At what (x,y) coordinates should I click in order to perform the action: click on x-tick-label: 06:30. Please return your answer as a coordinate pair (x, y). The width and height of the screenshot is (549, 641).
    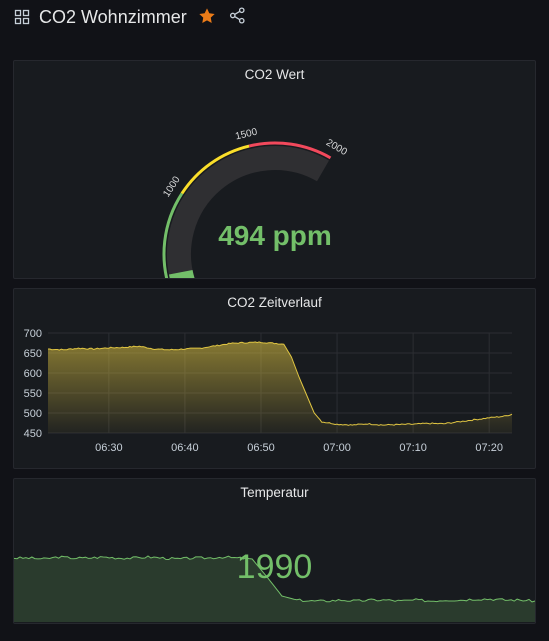
    Looking at the image, I should click on (109, 448).